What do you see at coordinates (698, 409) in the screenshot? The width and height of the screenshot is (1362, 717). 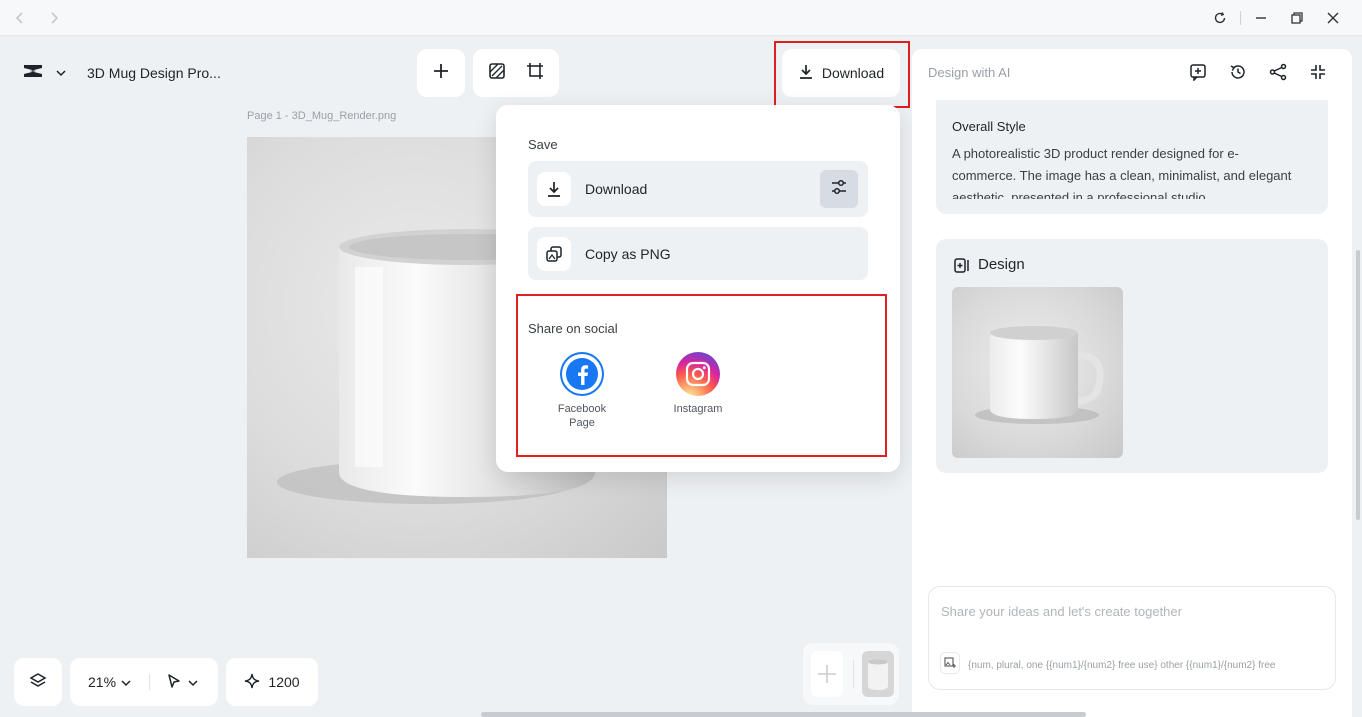 I see `instagram-label: Instagram` at bounding box center [698, 409].